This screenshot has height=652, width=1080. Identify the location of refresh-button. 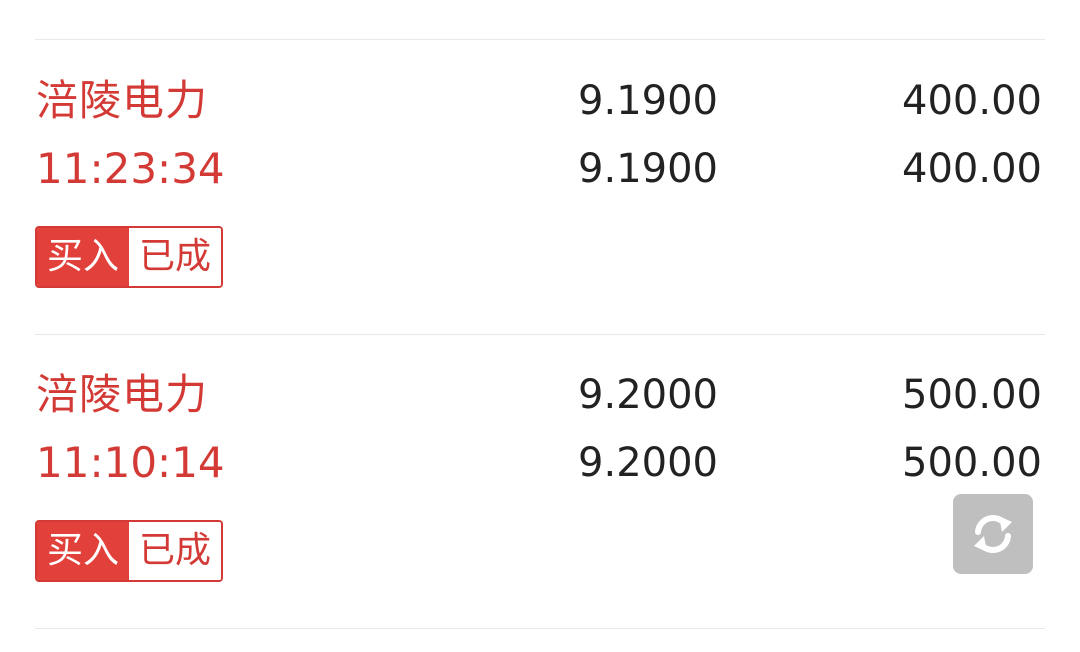
(993, 534).